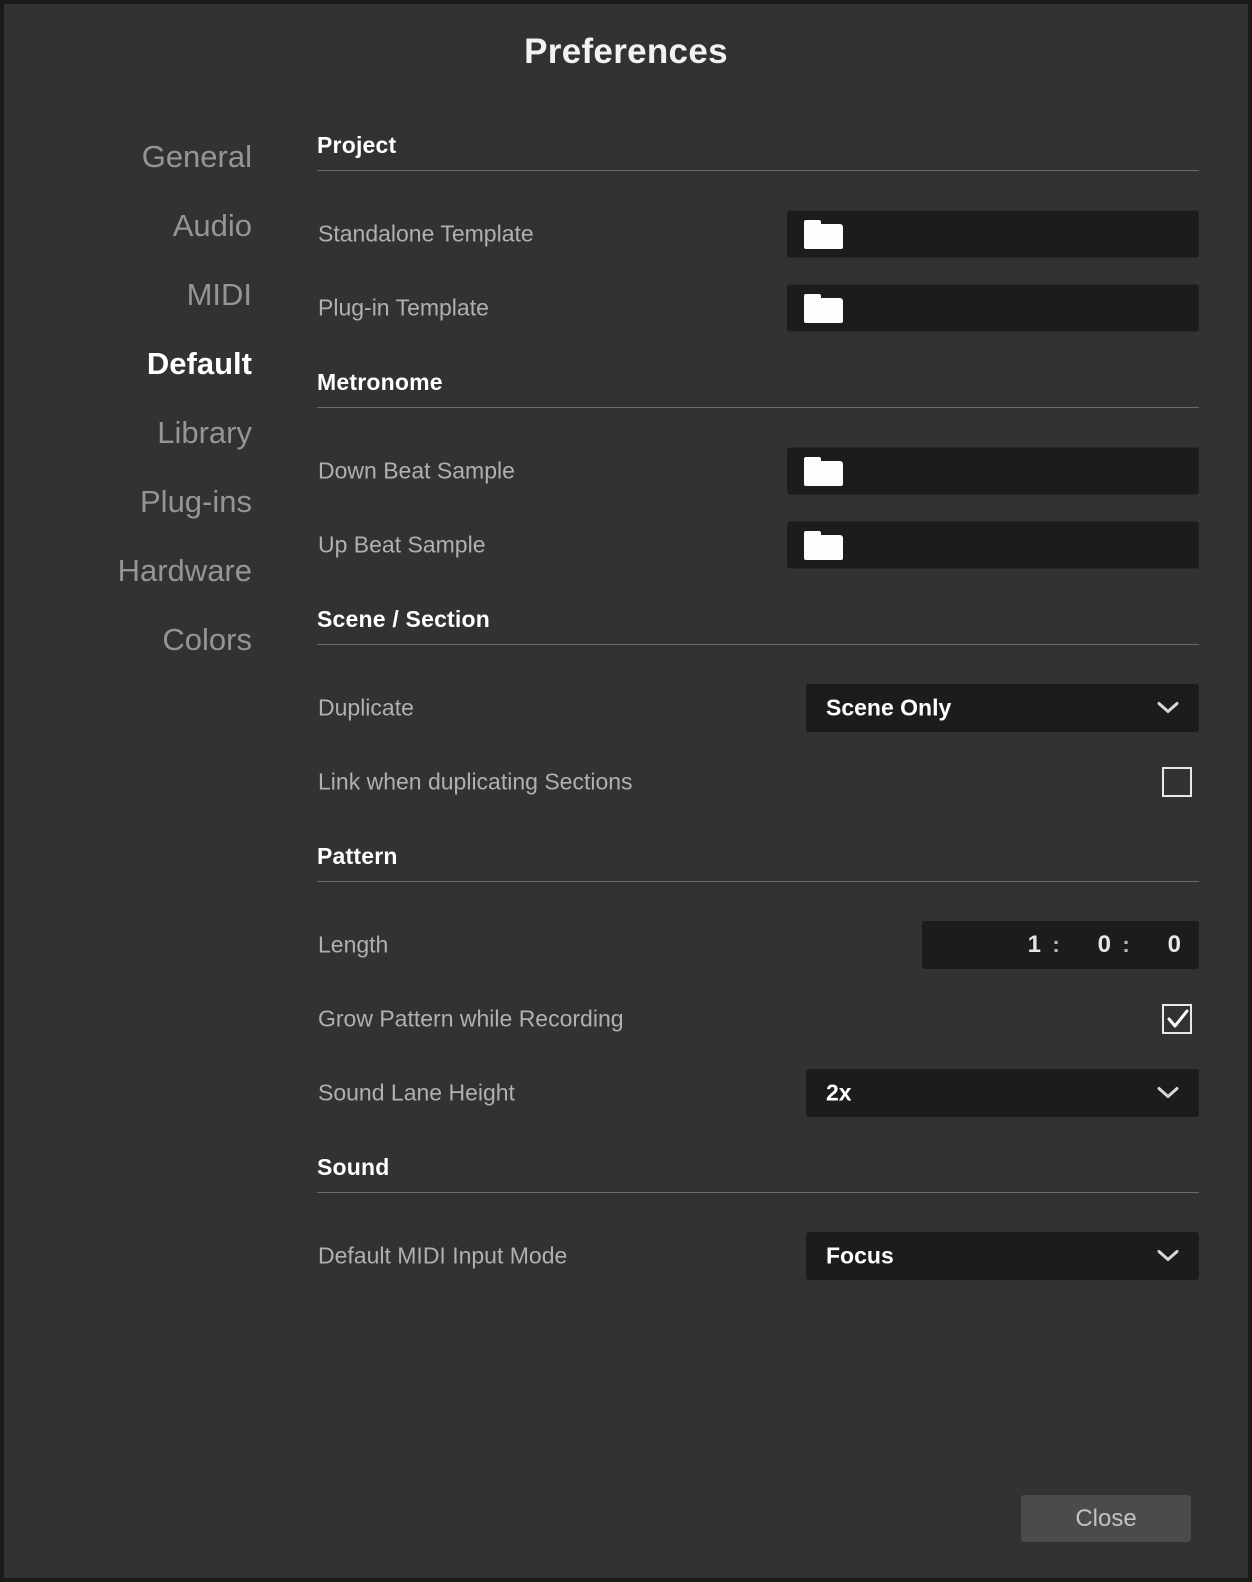 The image size is (1252, 1582). Describe the element at coordinates (758, 1019) in the screenshot. I see `row-grow-pattern: Grow Pattern while Recording` at that location.